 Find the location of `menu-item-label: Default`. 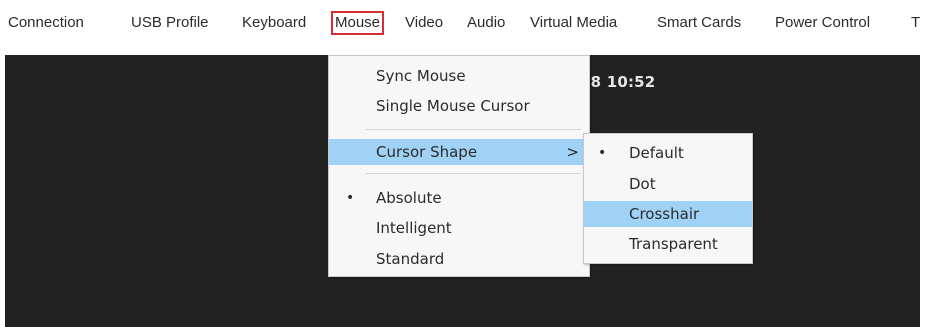

menu-item-label: Default is located at coordinates (656, 153).